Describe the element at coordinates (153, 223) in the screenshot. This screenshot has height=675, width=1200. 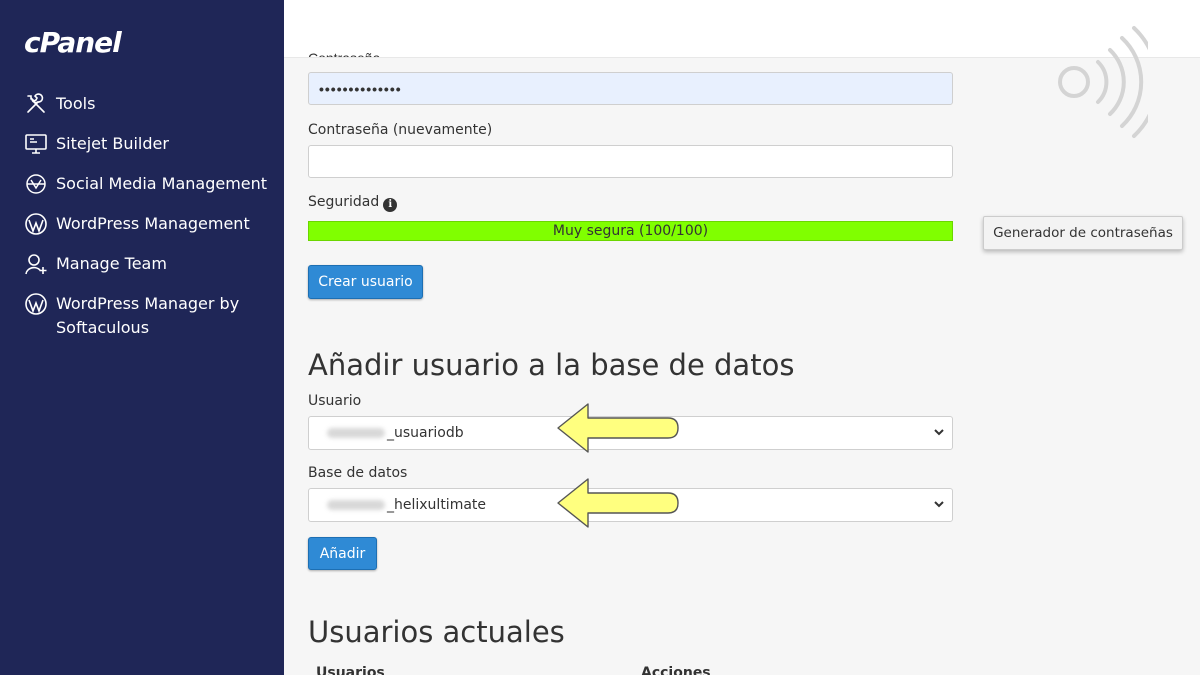
I see `sidebar-item-label: WordPress Management` at that location.